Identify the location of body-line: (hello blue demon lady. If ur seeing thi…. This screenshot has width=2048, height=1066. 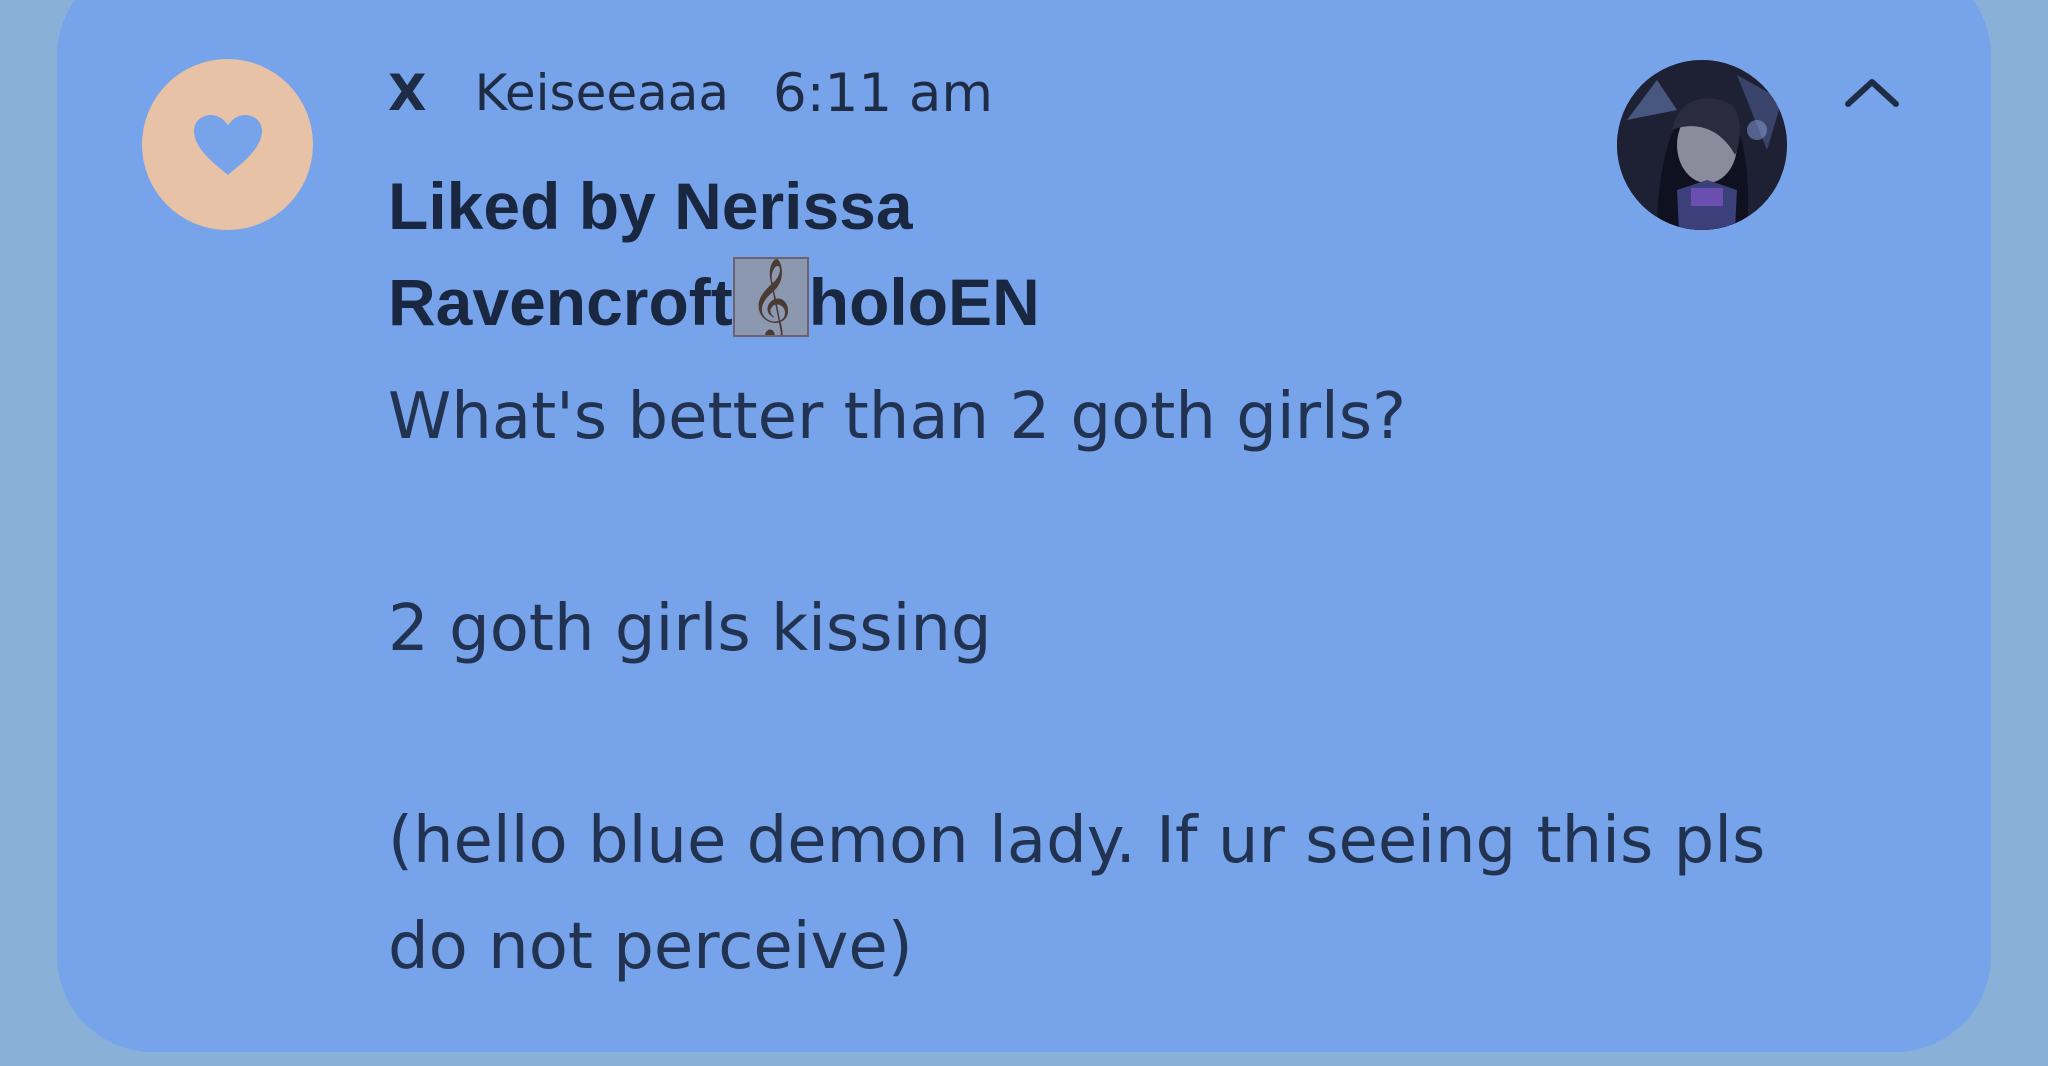
(1077, 894).